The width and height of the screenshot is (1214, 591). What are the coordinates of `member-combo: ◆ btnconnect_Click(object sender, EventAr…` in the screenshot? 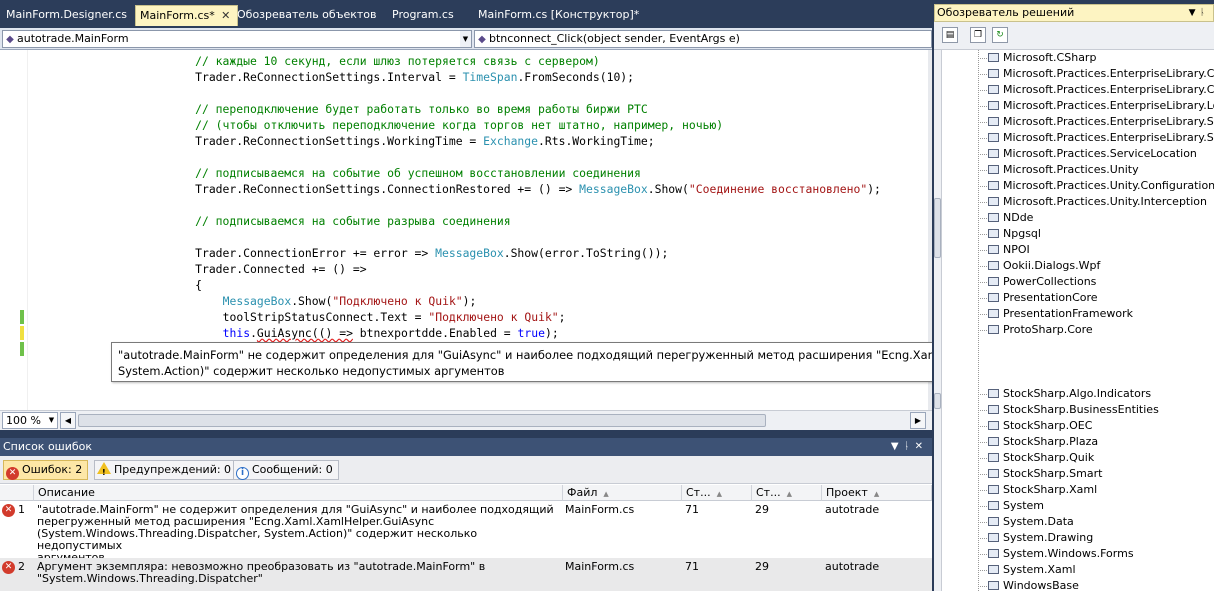 It's located at (703, 39).